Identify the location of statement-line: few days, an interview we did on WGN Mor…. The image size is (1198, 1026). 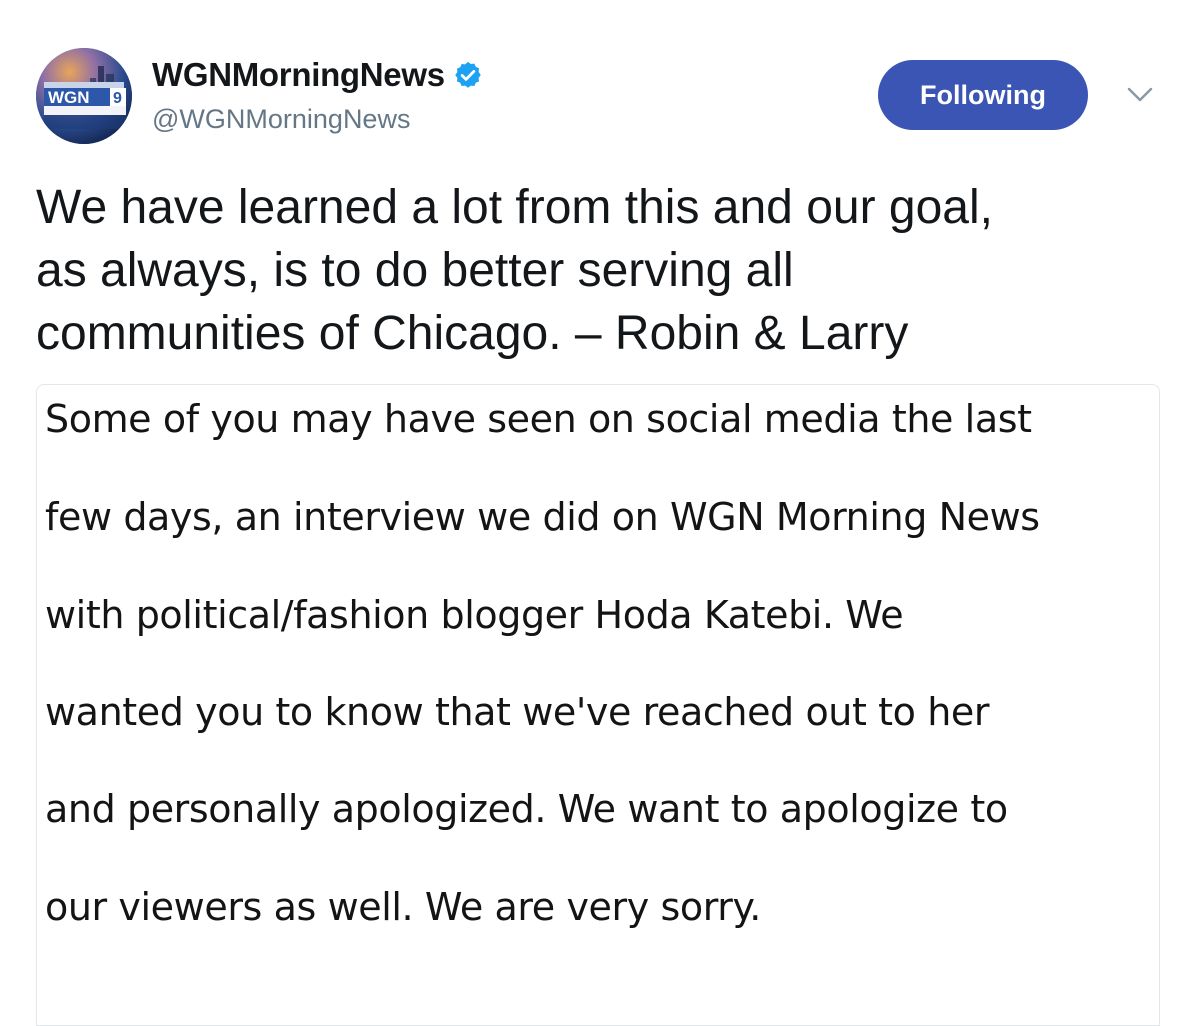
(542, 517).